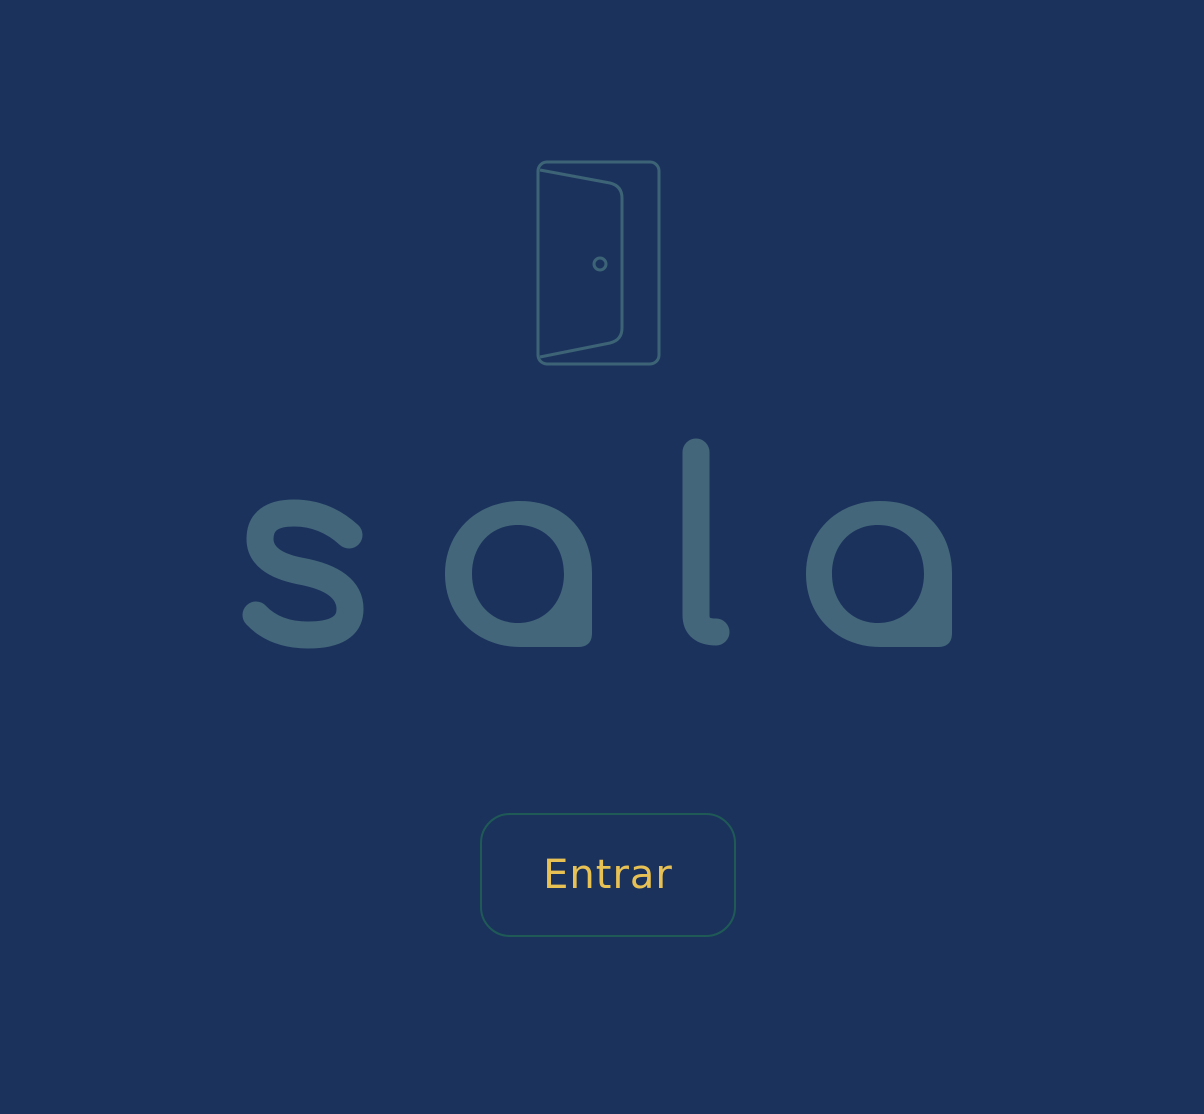 This screenshot has height=1114, width=1204. What do you see at coordinates (600, 265) in the screenshot?
I see `door-icon` at bounding box center [600, 265].